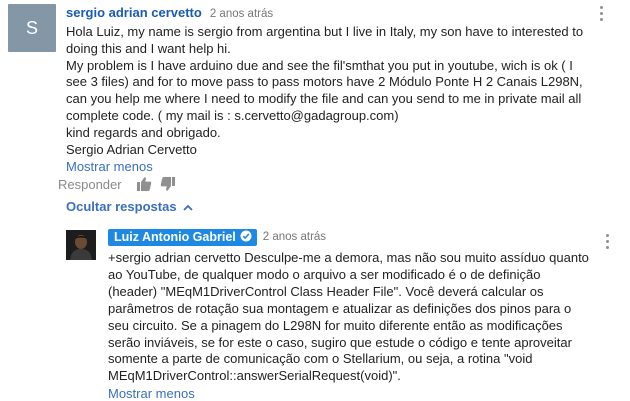 Image resolution: width=630 pixels, height=401 pixels. Describe the element at coordinates (134, 12) in the screenshot. I see `comment-author: sergio adrian cervetto` at that location.